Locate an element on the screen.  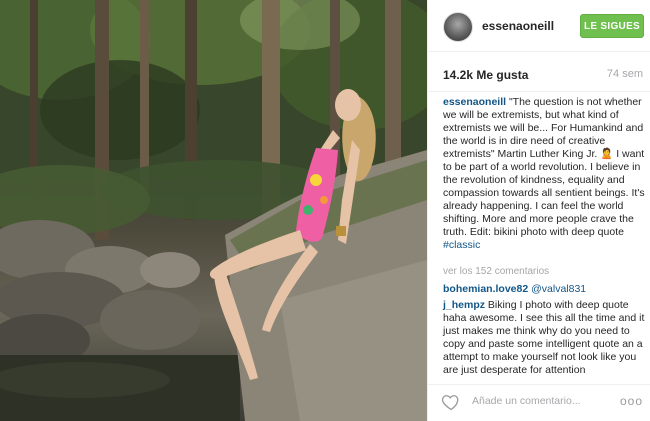
comment-username: bohemian.love82 is located at coordinates (485, 289).